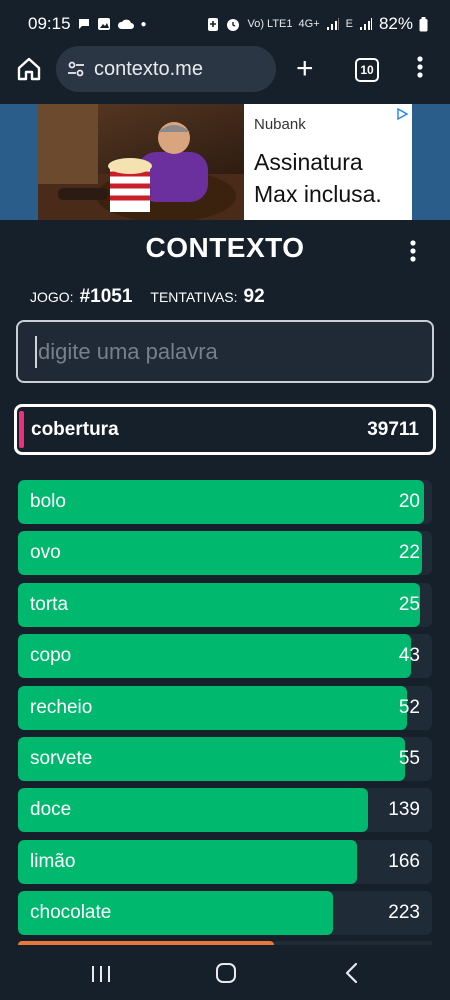 The width and height of the screenshot is (450, 1000). Describe the element at coordinates (51, 809) in the screenshot. I see `guess-word: doce` at that location.